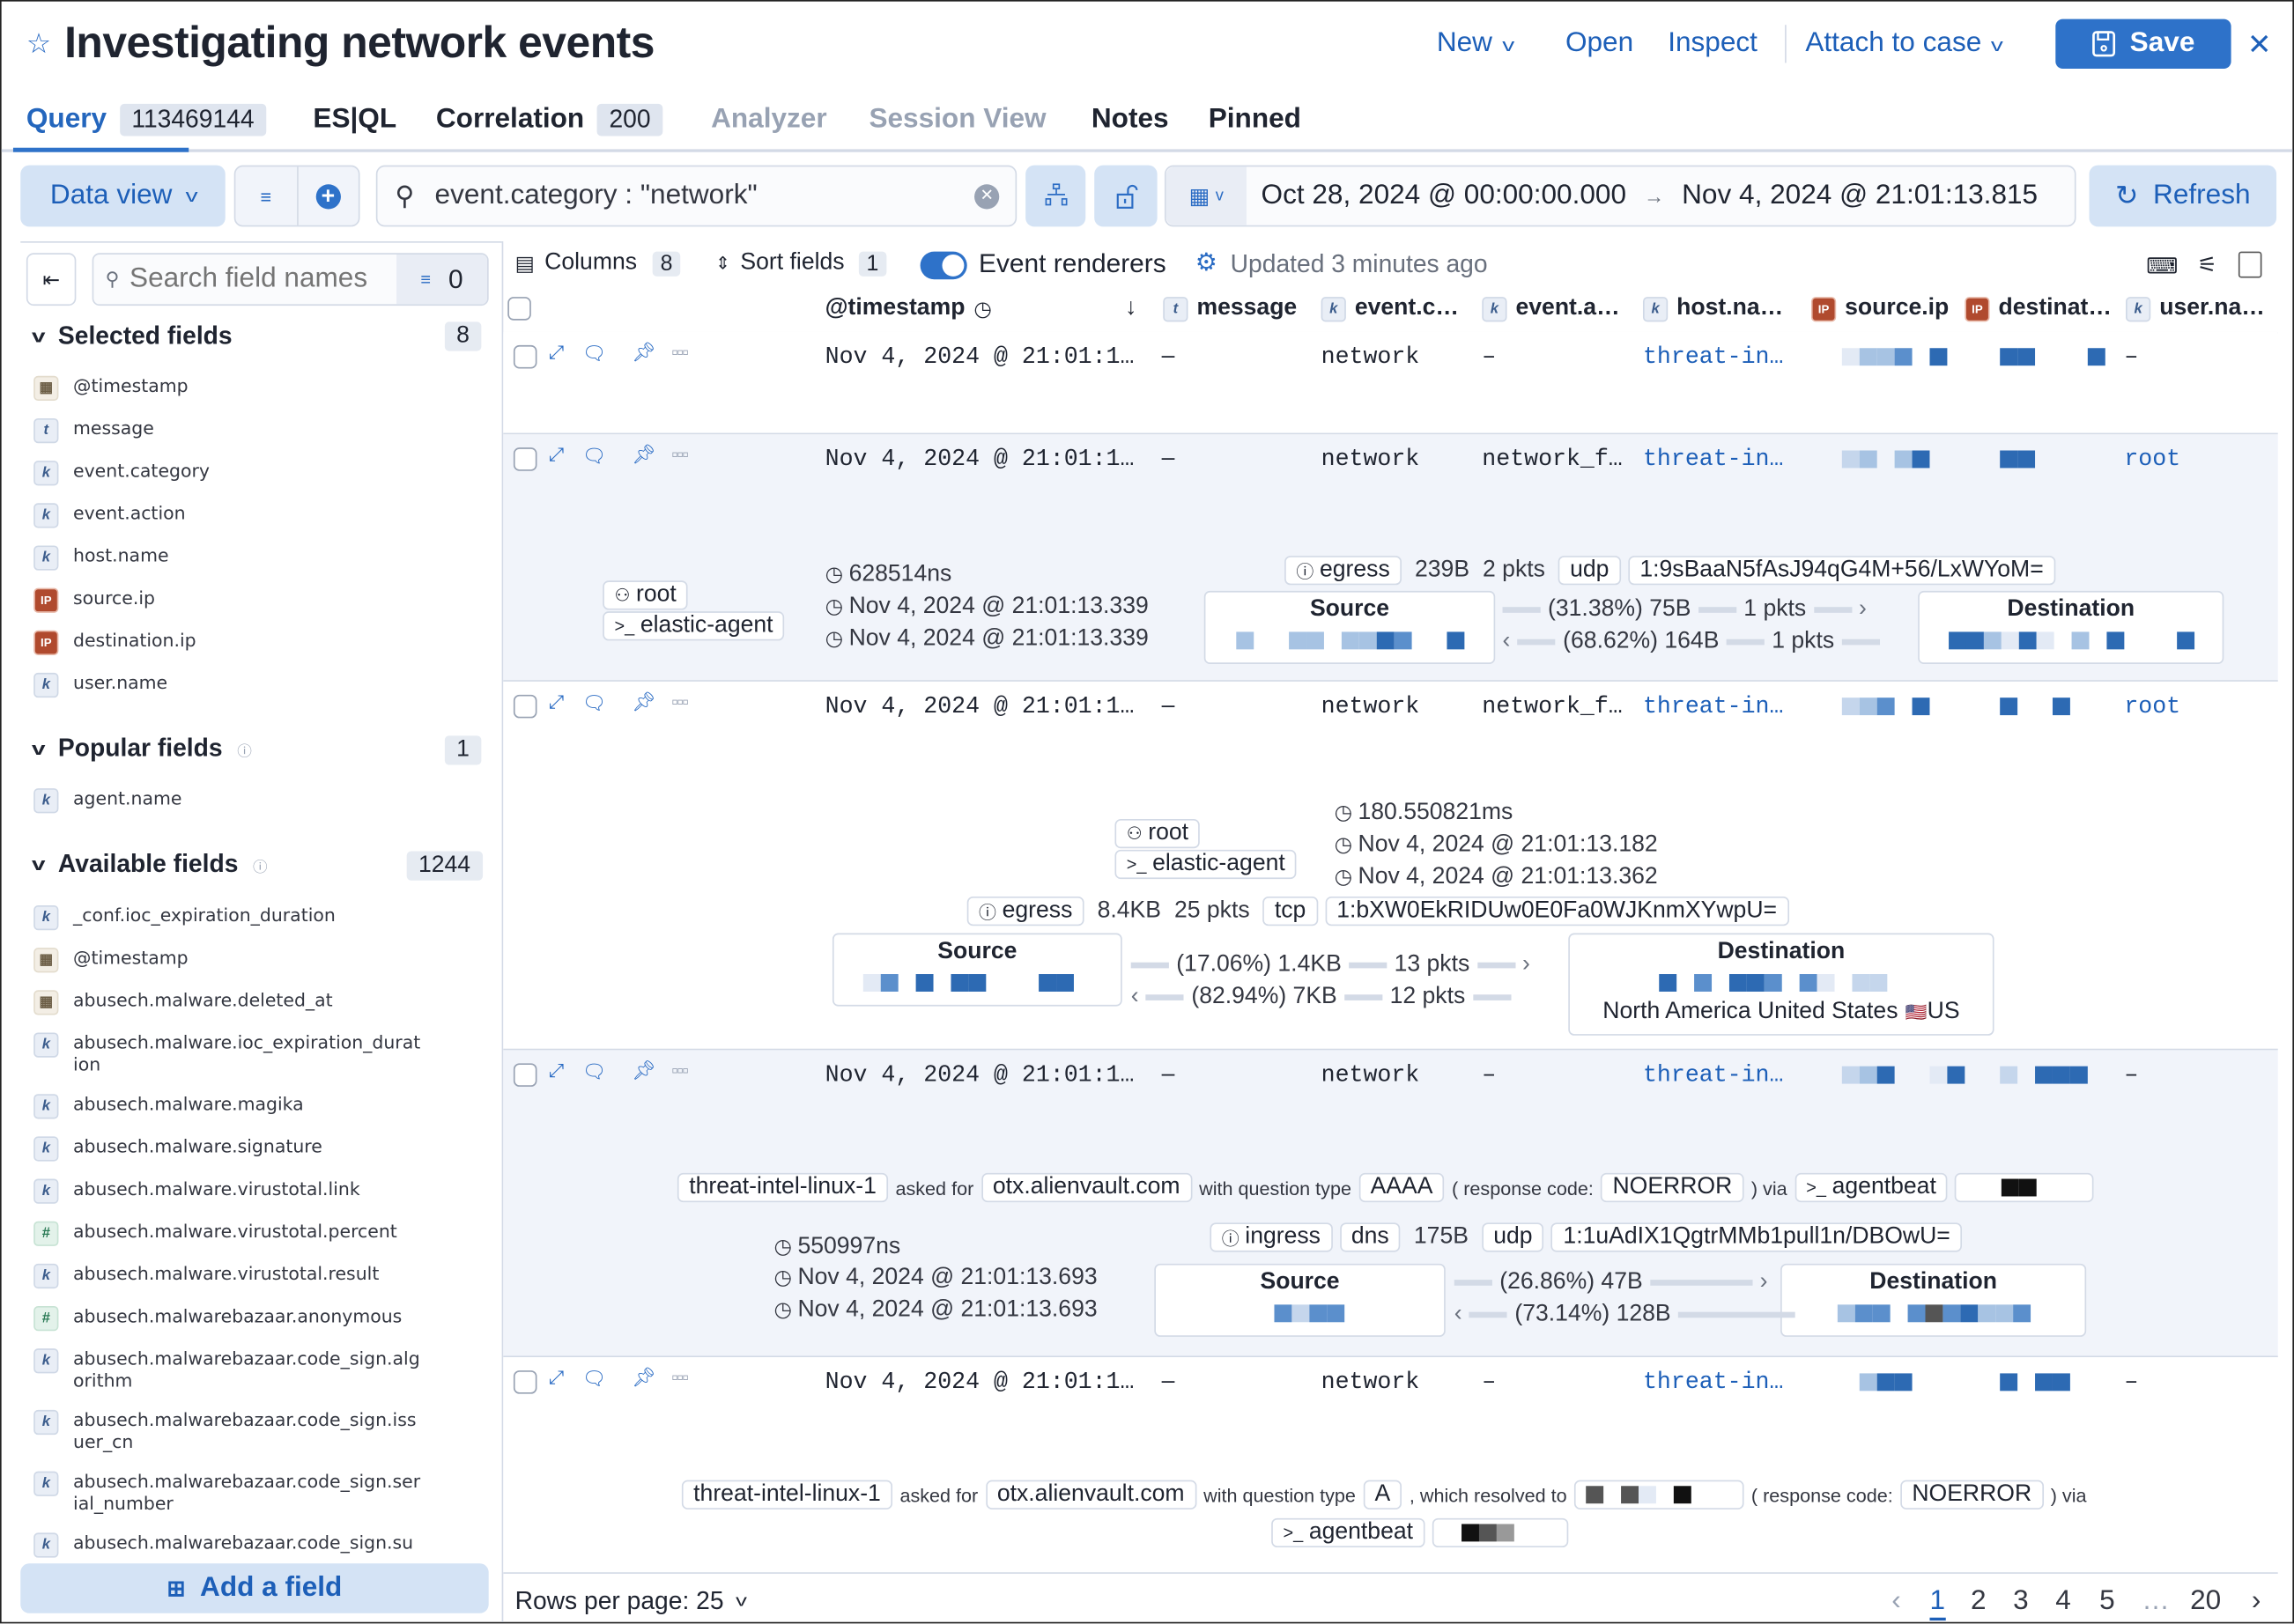 The height and width of the screenshot is (1624, 2294). What do you see at coordinates (1401, 1187) in the screenshot?
I see `question-type-chip: AAAA` at bounding box center [1401, 1187].